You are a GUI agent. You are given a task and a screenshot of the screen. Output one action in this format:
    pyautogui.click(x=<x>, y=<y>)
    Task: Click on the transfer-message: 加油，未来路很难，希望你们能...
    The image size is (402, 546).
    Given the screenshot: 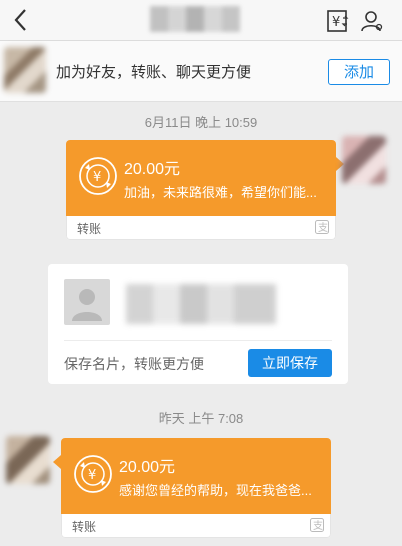 What is the action you would take?
    pyautogui.click(x=220, y=192)
    